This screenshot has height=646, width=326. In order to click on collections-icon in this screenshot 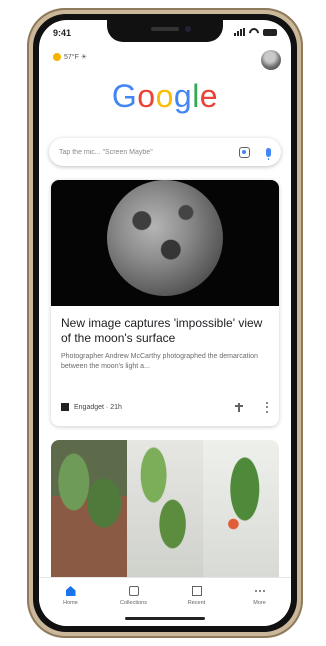, I will do `click(133, 591)`.